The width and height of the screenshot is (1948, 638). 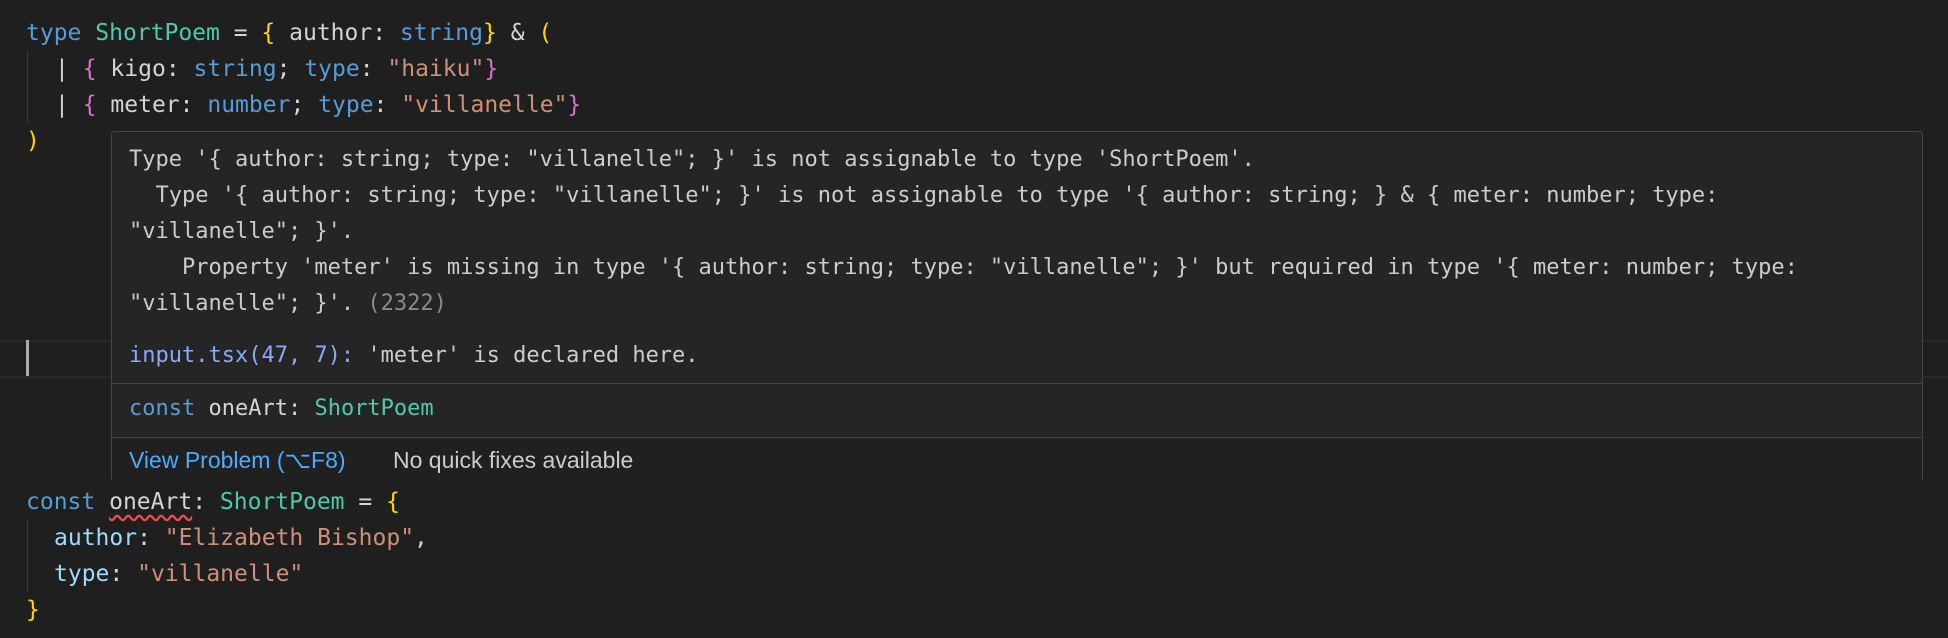 What do you see at coordinates (248, 303) in the screenshot?
I see `error-line-5-text: "villanelle"; }'.` at bounding box center [248, 303].